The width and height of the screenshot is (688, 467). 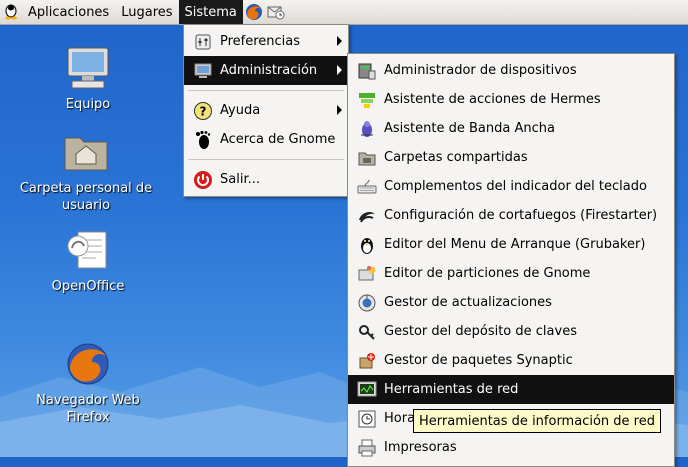 I want to click on menu-item-label: Acerca de Gnome, so click(x=278, y=139).